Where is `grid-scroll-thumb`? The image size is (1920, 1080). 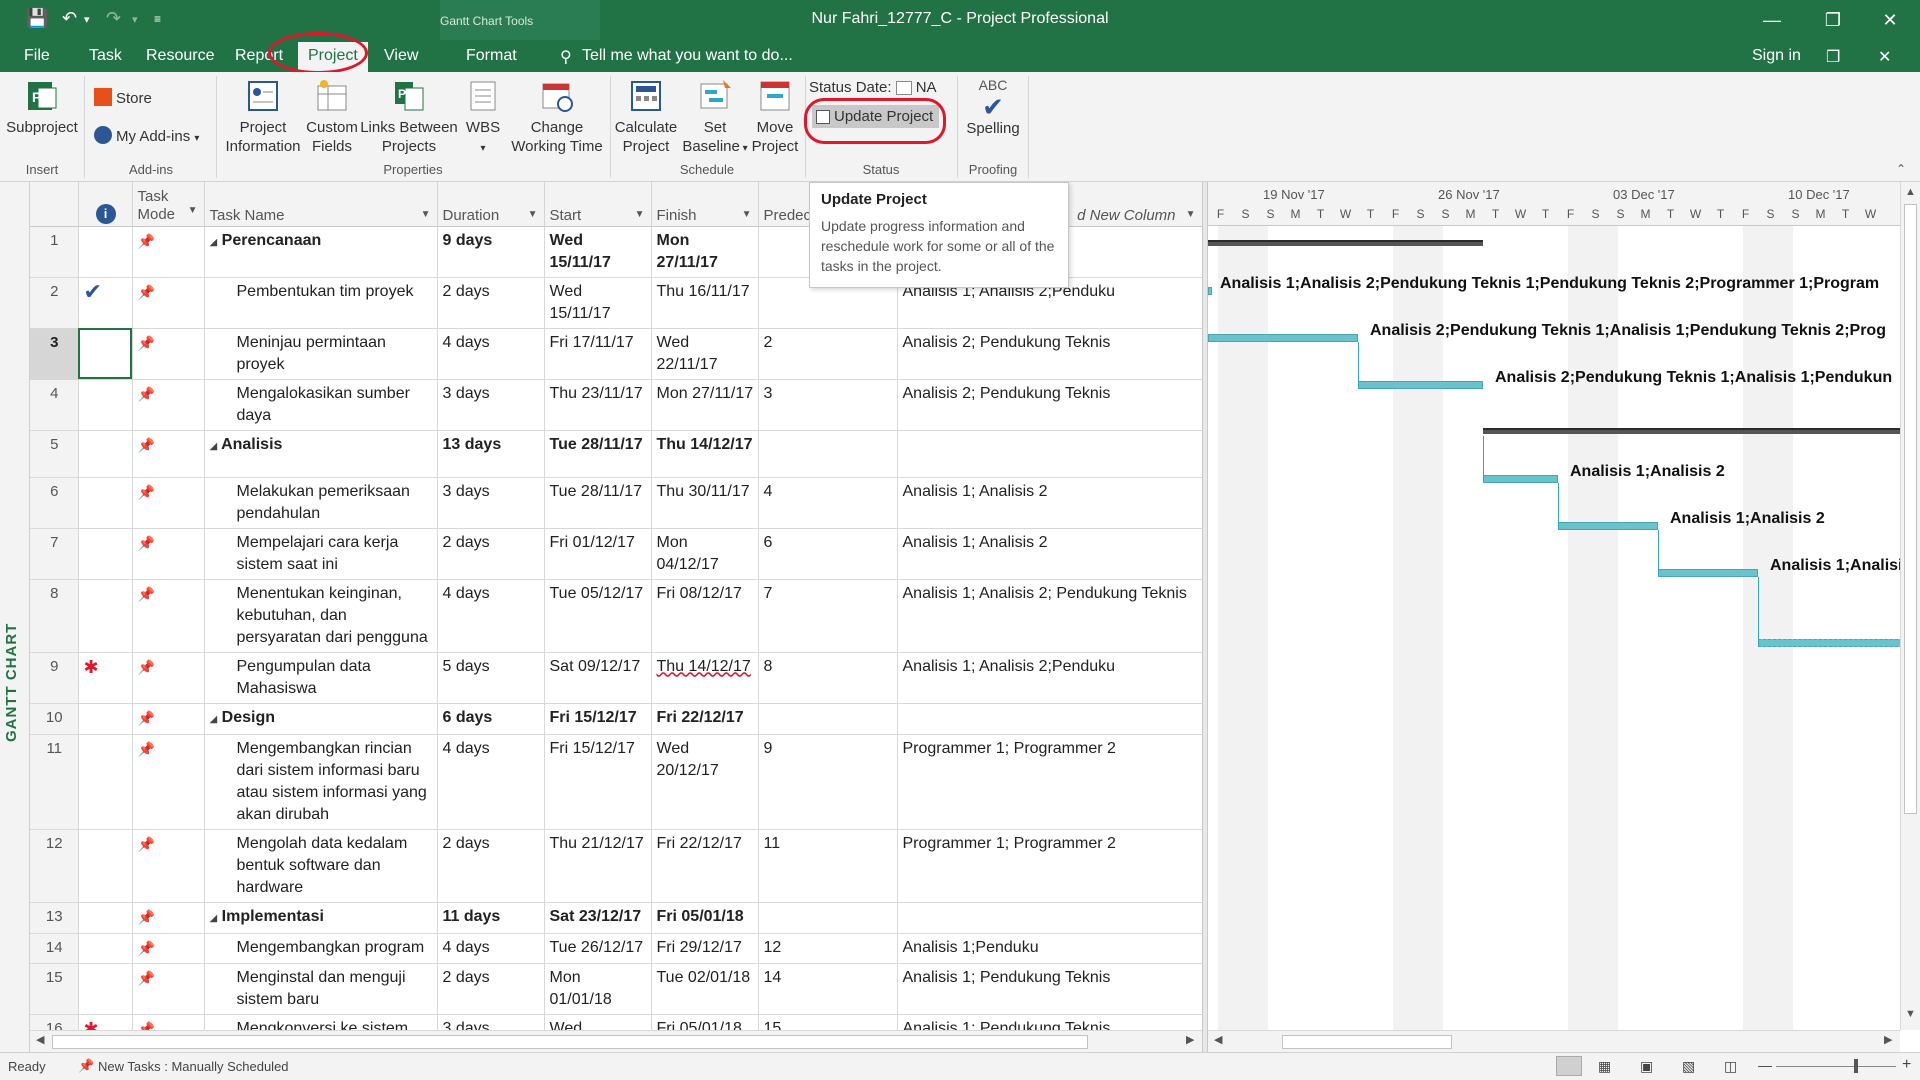
grid-scroll-thumb is located at coordinates (570, 1042).